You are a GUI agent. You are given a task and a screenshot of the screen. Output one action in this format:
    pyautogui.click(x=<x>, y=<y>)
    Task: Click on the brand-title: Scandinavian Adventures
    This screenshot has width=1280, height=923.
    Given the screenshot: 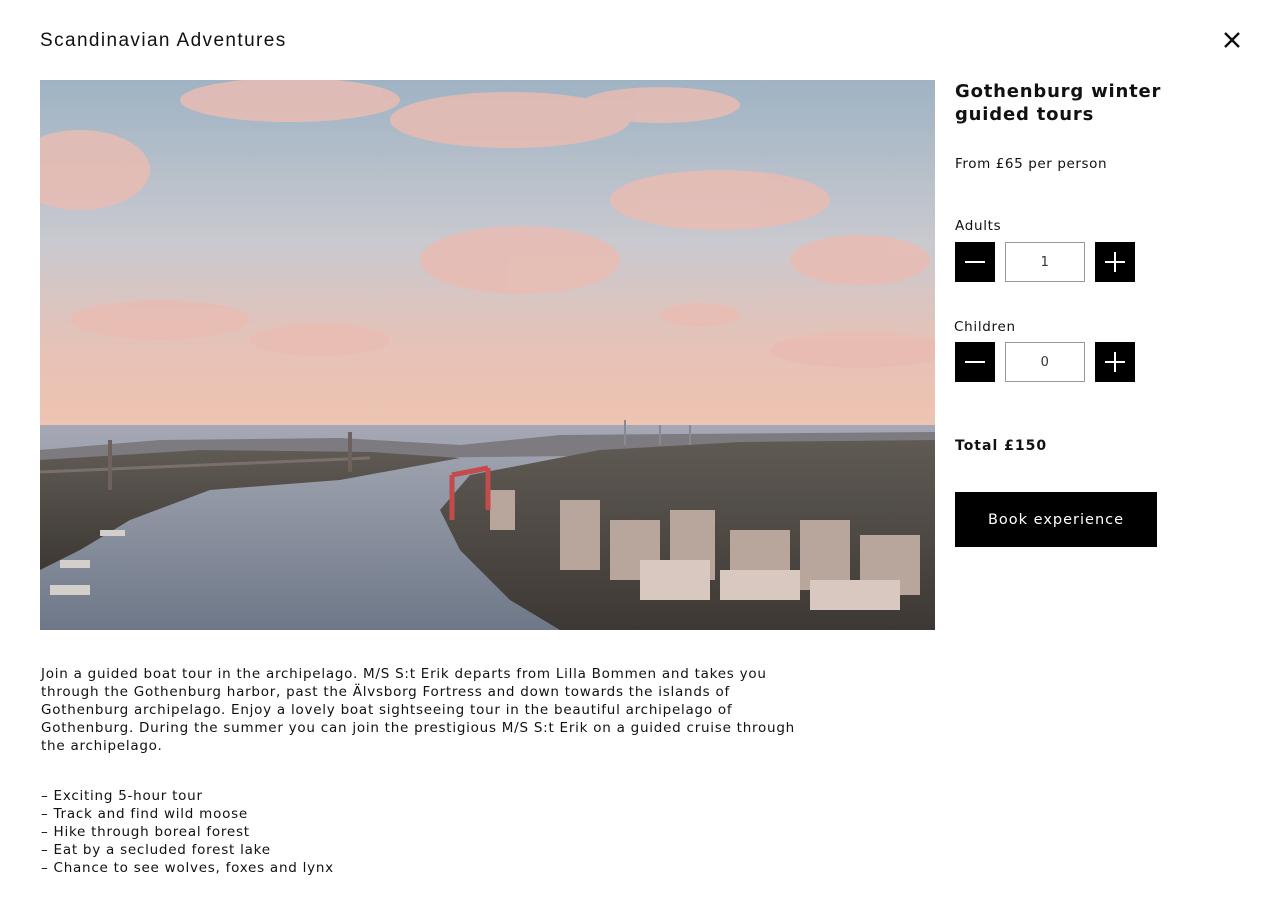 What is the action you would take?
    pyautogui.click(x=163, y=40)
    